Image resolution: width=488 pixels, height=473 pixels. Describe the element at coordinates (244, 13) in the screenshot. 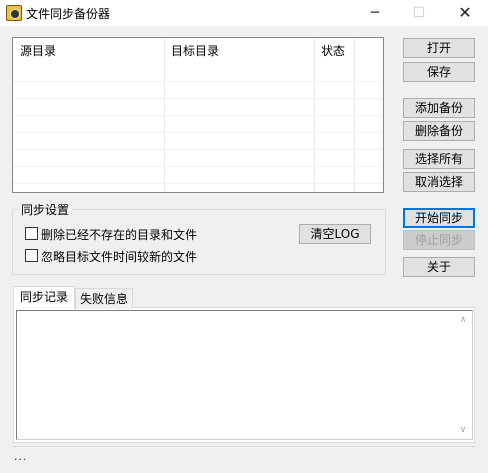

I see `title-bar: 文件同步备份器 ─ ☐ ✕` at that location.